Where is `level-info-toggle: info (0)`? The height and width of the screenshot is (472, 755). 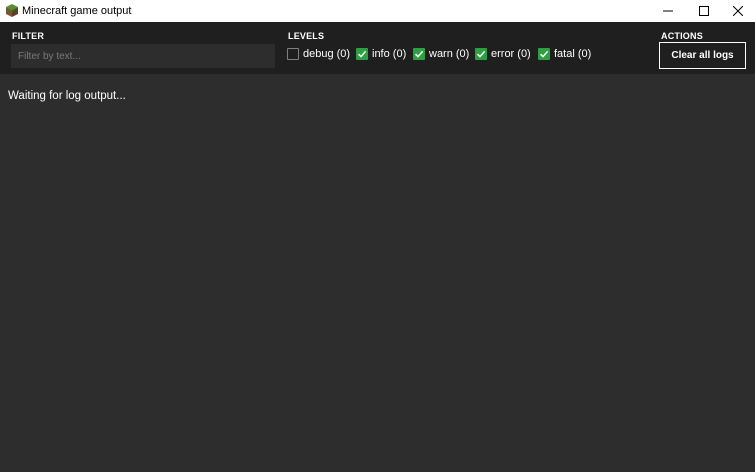
level-info-toggle: info (0) is located at coordinates (381, 54).